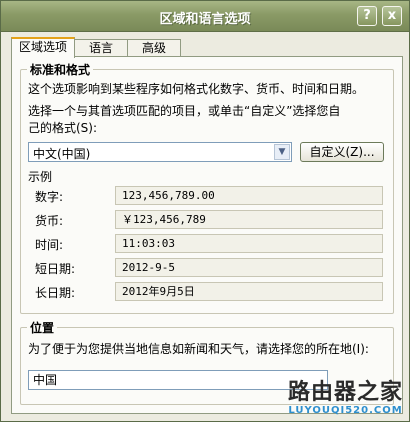  What do you see at coordinates (178, 380) in the screenshot?
I see `location-select: 中国` at bounding box center [178, 380].